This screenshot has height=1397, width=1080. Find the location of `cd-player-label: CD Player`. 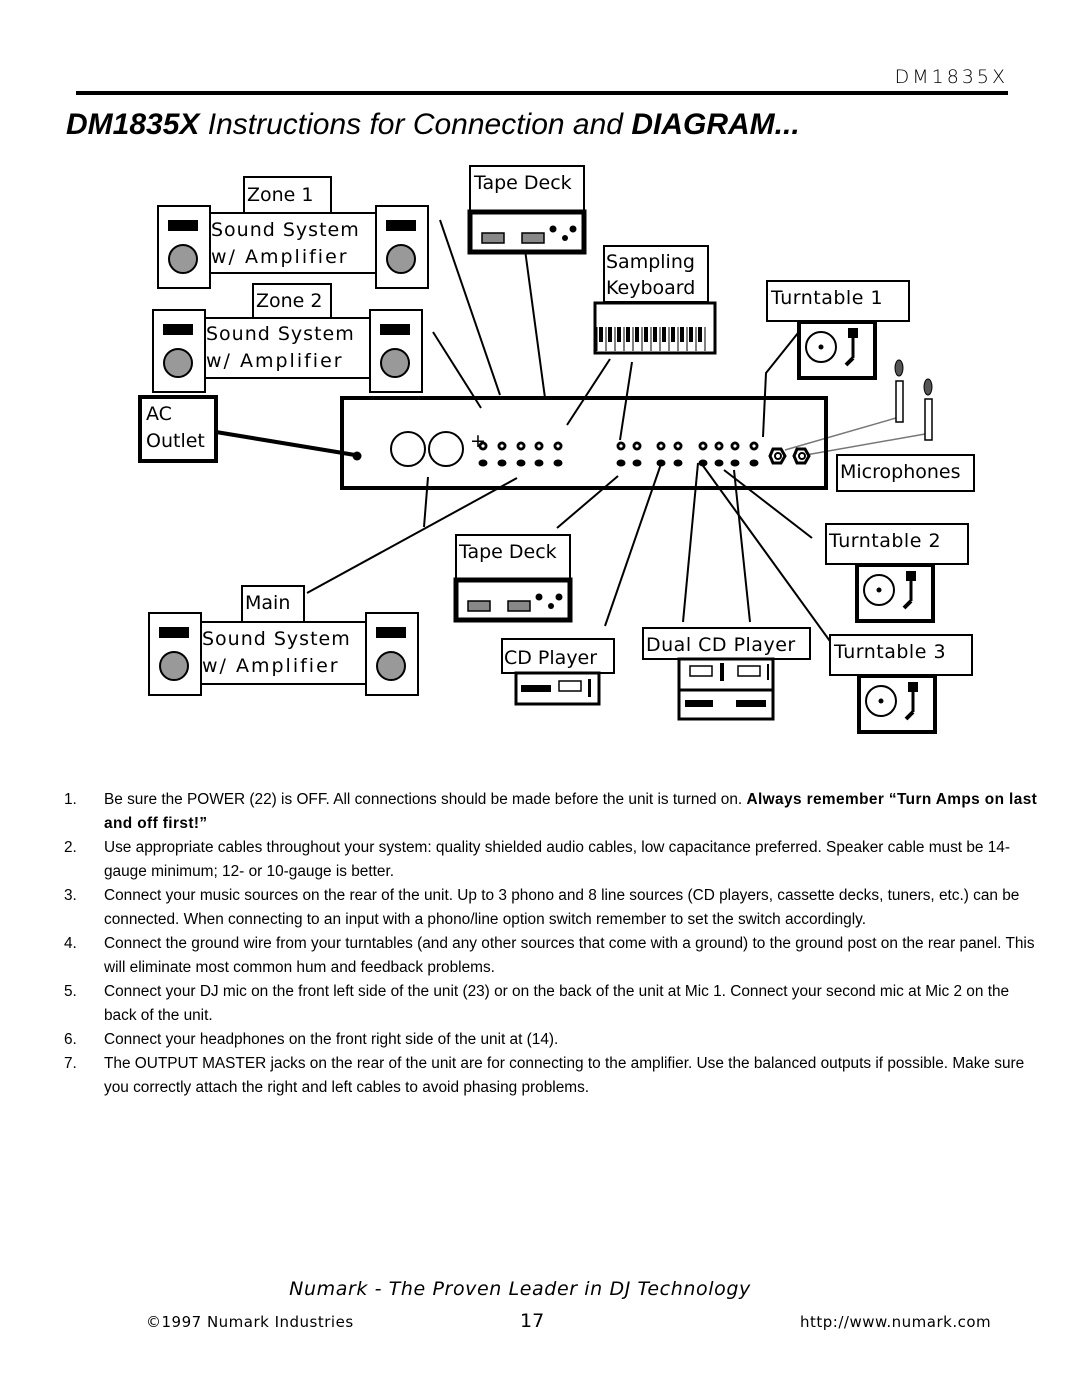

cd-player-label: CD Player is located at coordinates (550, 658).